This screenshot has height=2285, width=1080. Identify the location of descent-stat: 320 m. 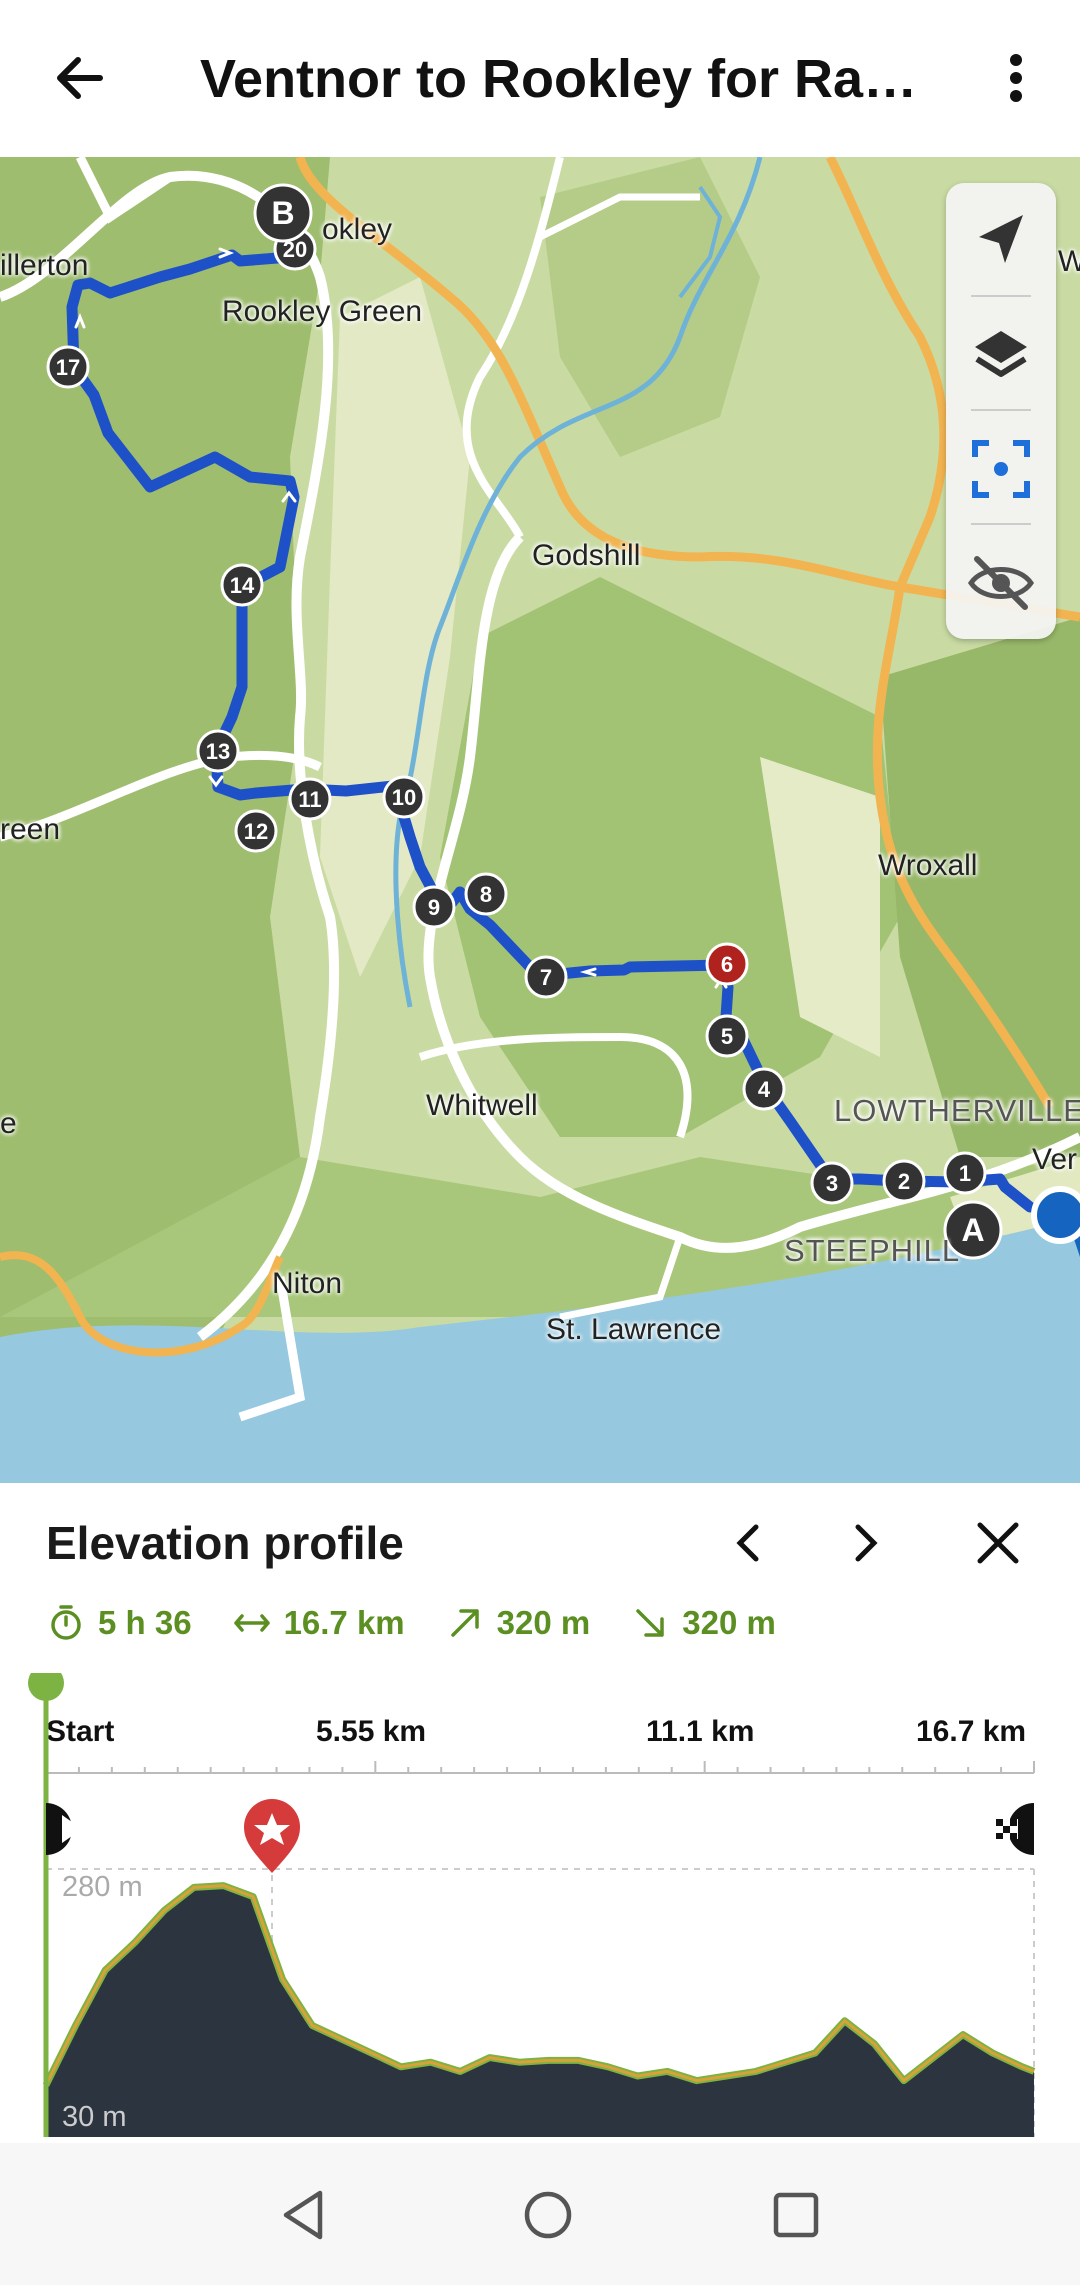
(703, 1623).